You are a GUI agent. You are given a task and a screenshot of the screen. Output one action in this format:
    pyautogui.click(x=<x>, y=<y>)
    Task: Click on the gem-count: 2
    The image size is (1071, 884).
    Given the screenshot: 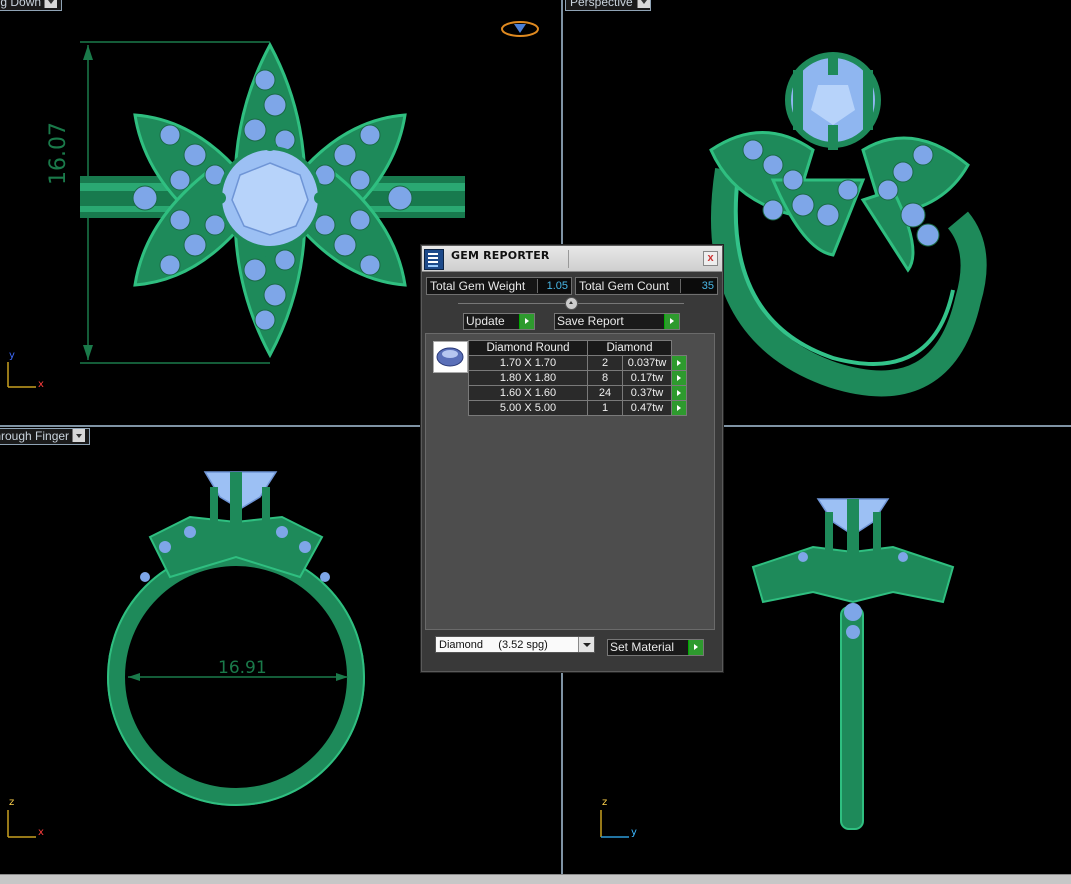 What is the action you would take?
    pyautogui.click(x=605, y=363)
    